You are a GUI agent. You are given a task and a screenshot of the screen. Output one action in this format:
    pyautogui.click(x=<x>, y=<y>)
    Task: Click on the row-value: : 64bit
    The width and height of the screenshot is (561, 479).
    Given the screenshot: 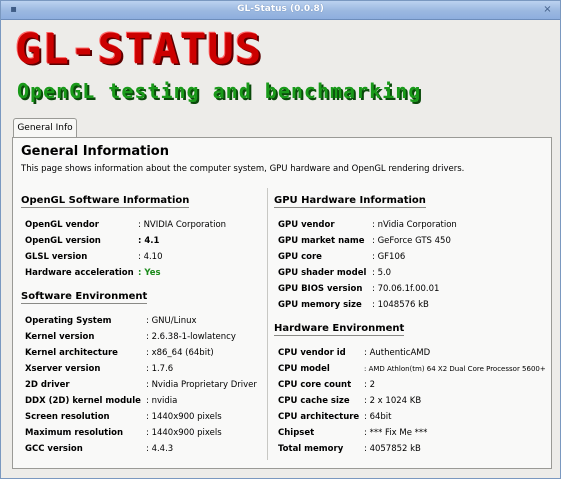 What is the action you would take?
    pyautogui.click(x=378, y=417)
    